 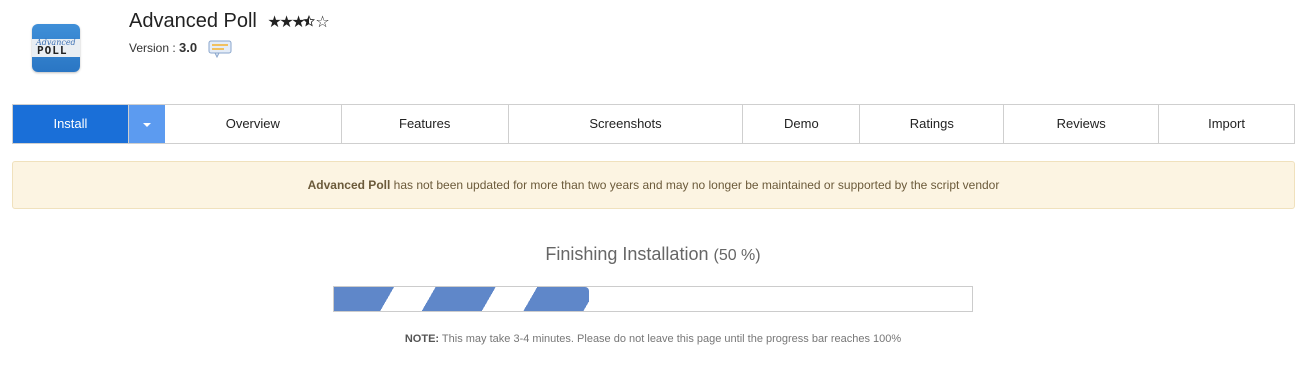 I want to click on app-title-row: Advanced Poll ★★★☆, so click(x=228, y=21).